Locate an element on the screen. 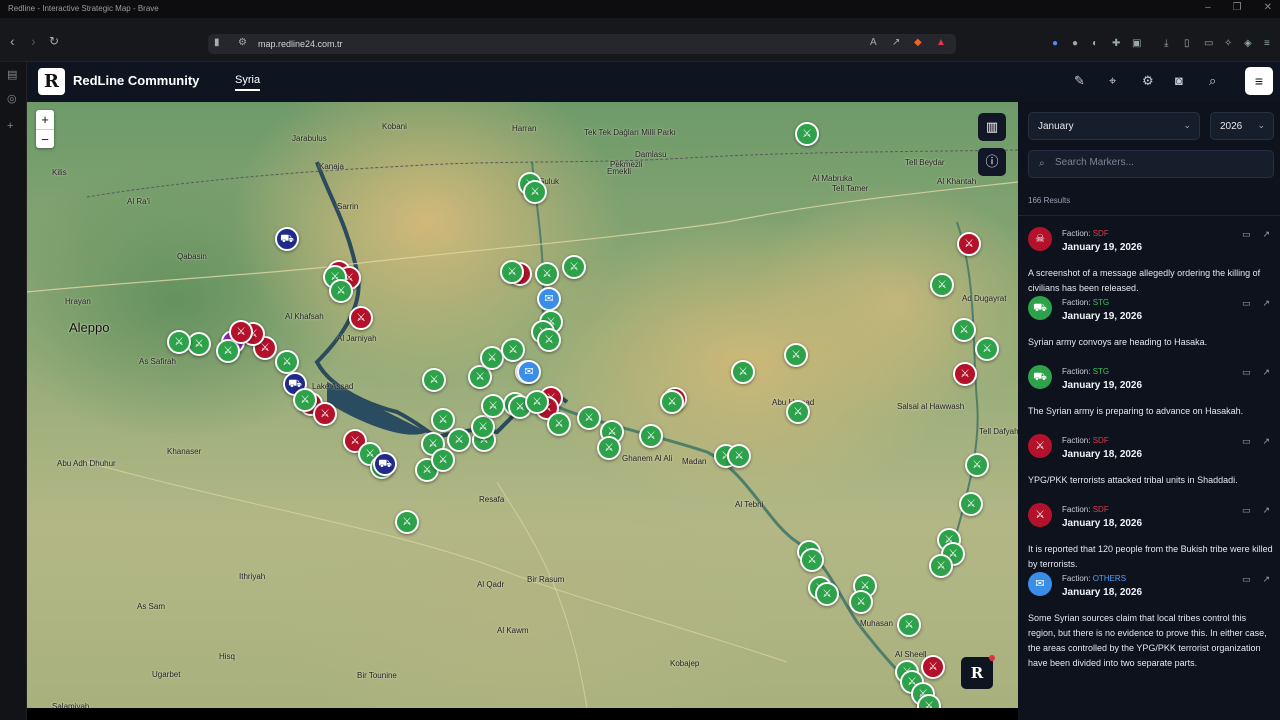 Image resolution: width=1280 pixels, height=720 pixels. close-window-icon: ✕ is located at coordinates (1268, 7).